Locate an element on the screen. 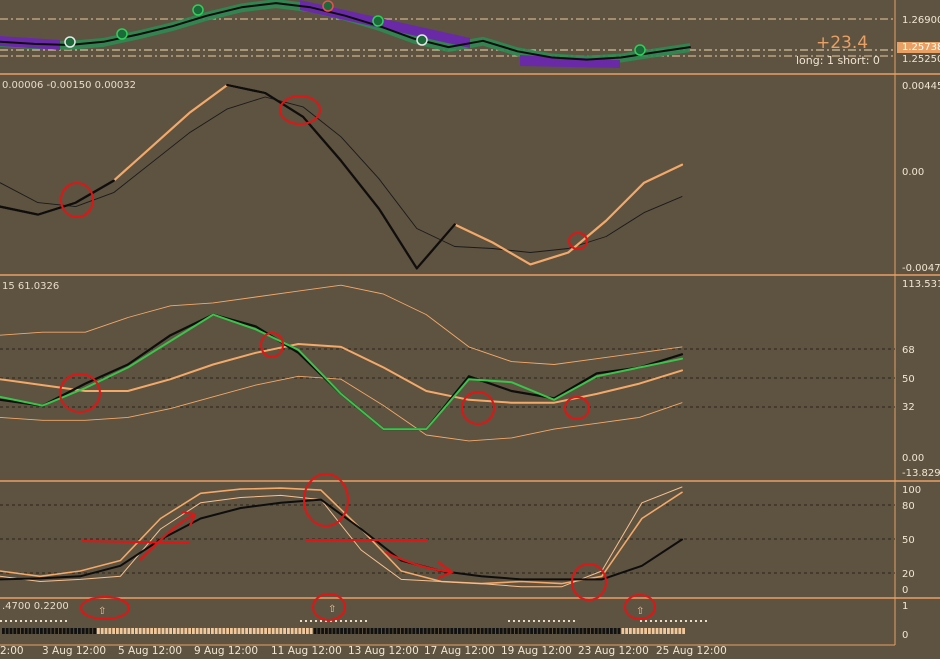  annotation-line is located at coordinates (136, 542).